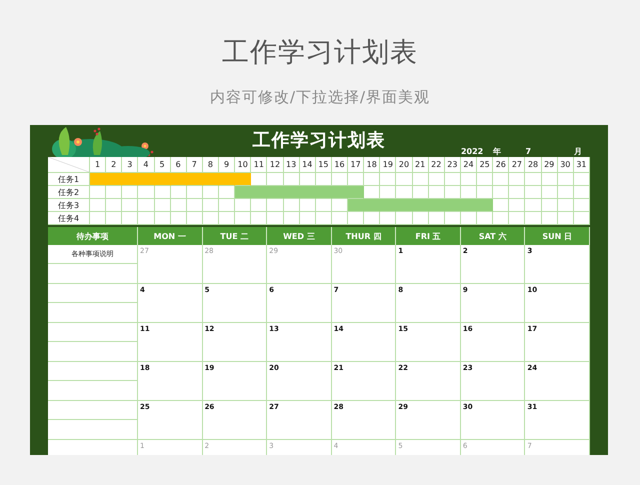 The width and height of the screenshot is (640, 485). I want to click on task-label: 任务3, so click(69, 205).